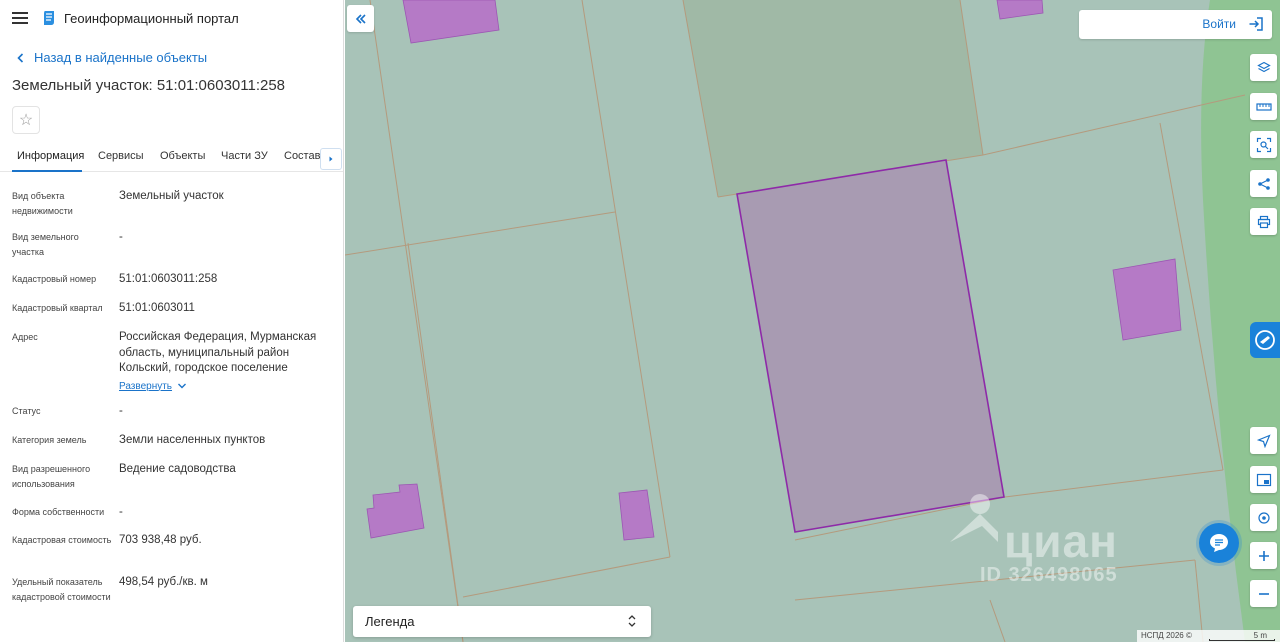 The image size is (1280, 642). I want to click on back-link: Назад в найденные объекты, so click(110, 57).